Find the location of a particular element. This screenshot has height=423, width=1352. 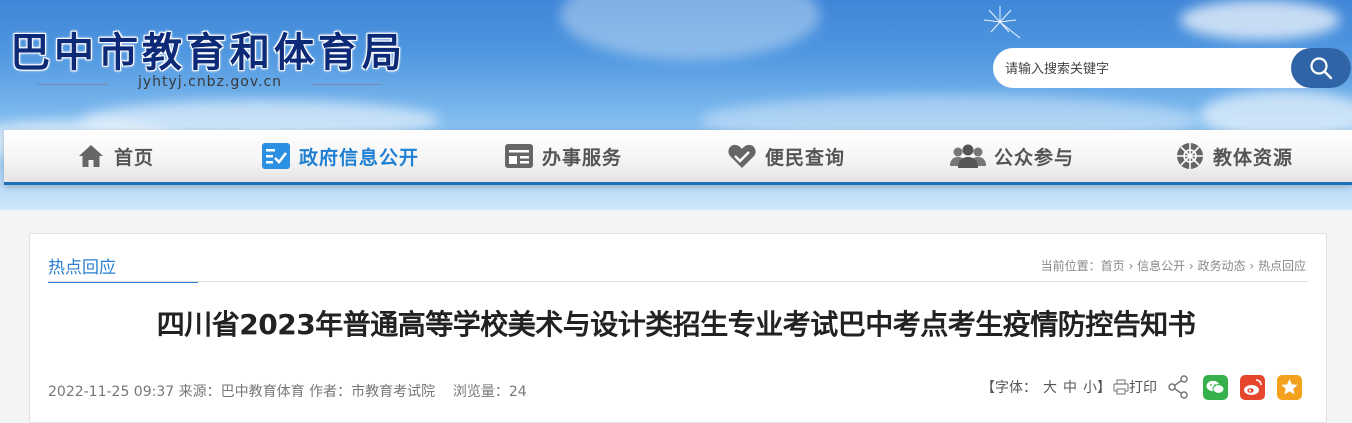

font-size-label: 【字体： is located at coordinates (1009, 388).